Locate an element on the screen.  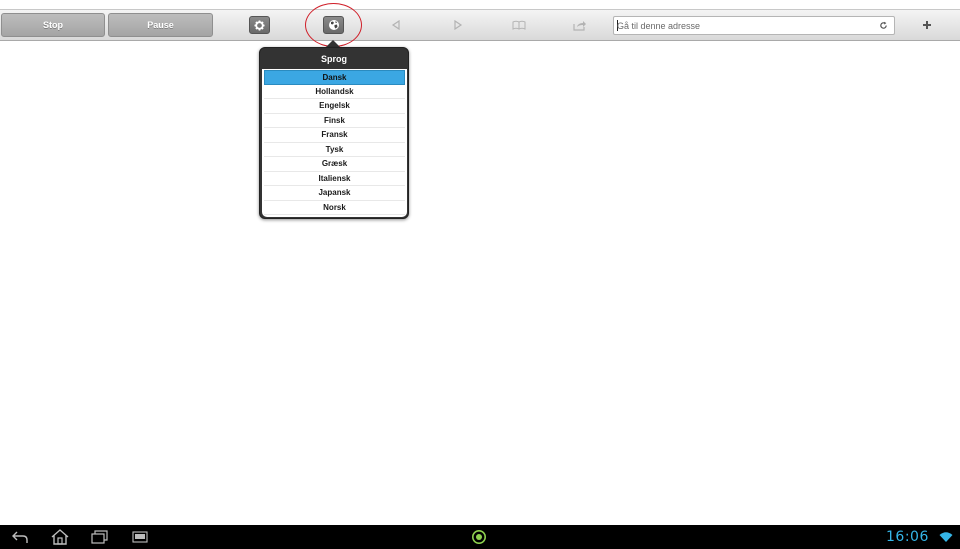
language-option-japansk: Japansk is located at coordinates (334, 193).